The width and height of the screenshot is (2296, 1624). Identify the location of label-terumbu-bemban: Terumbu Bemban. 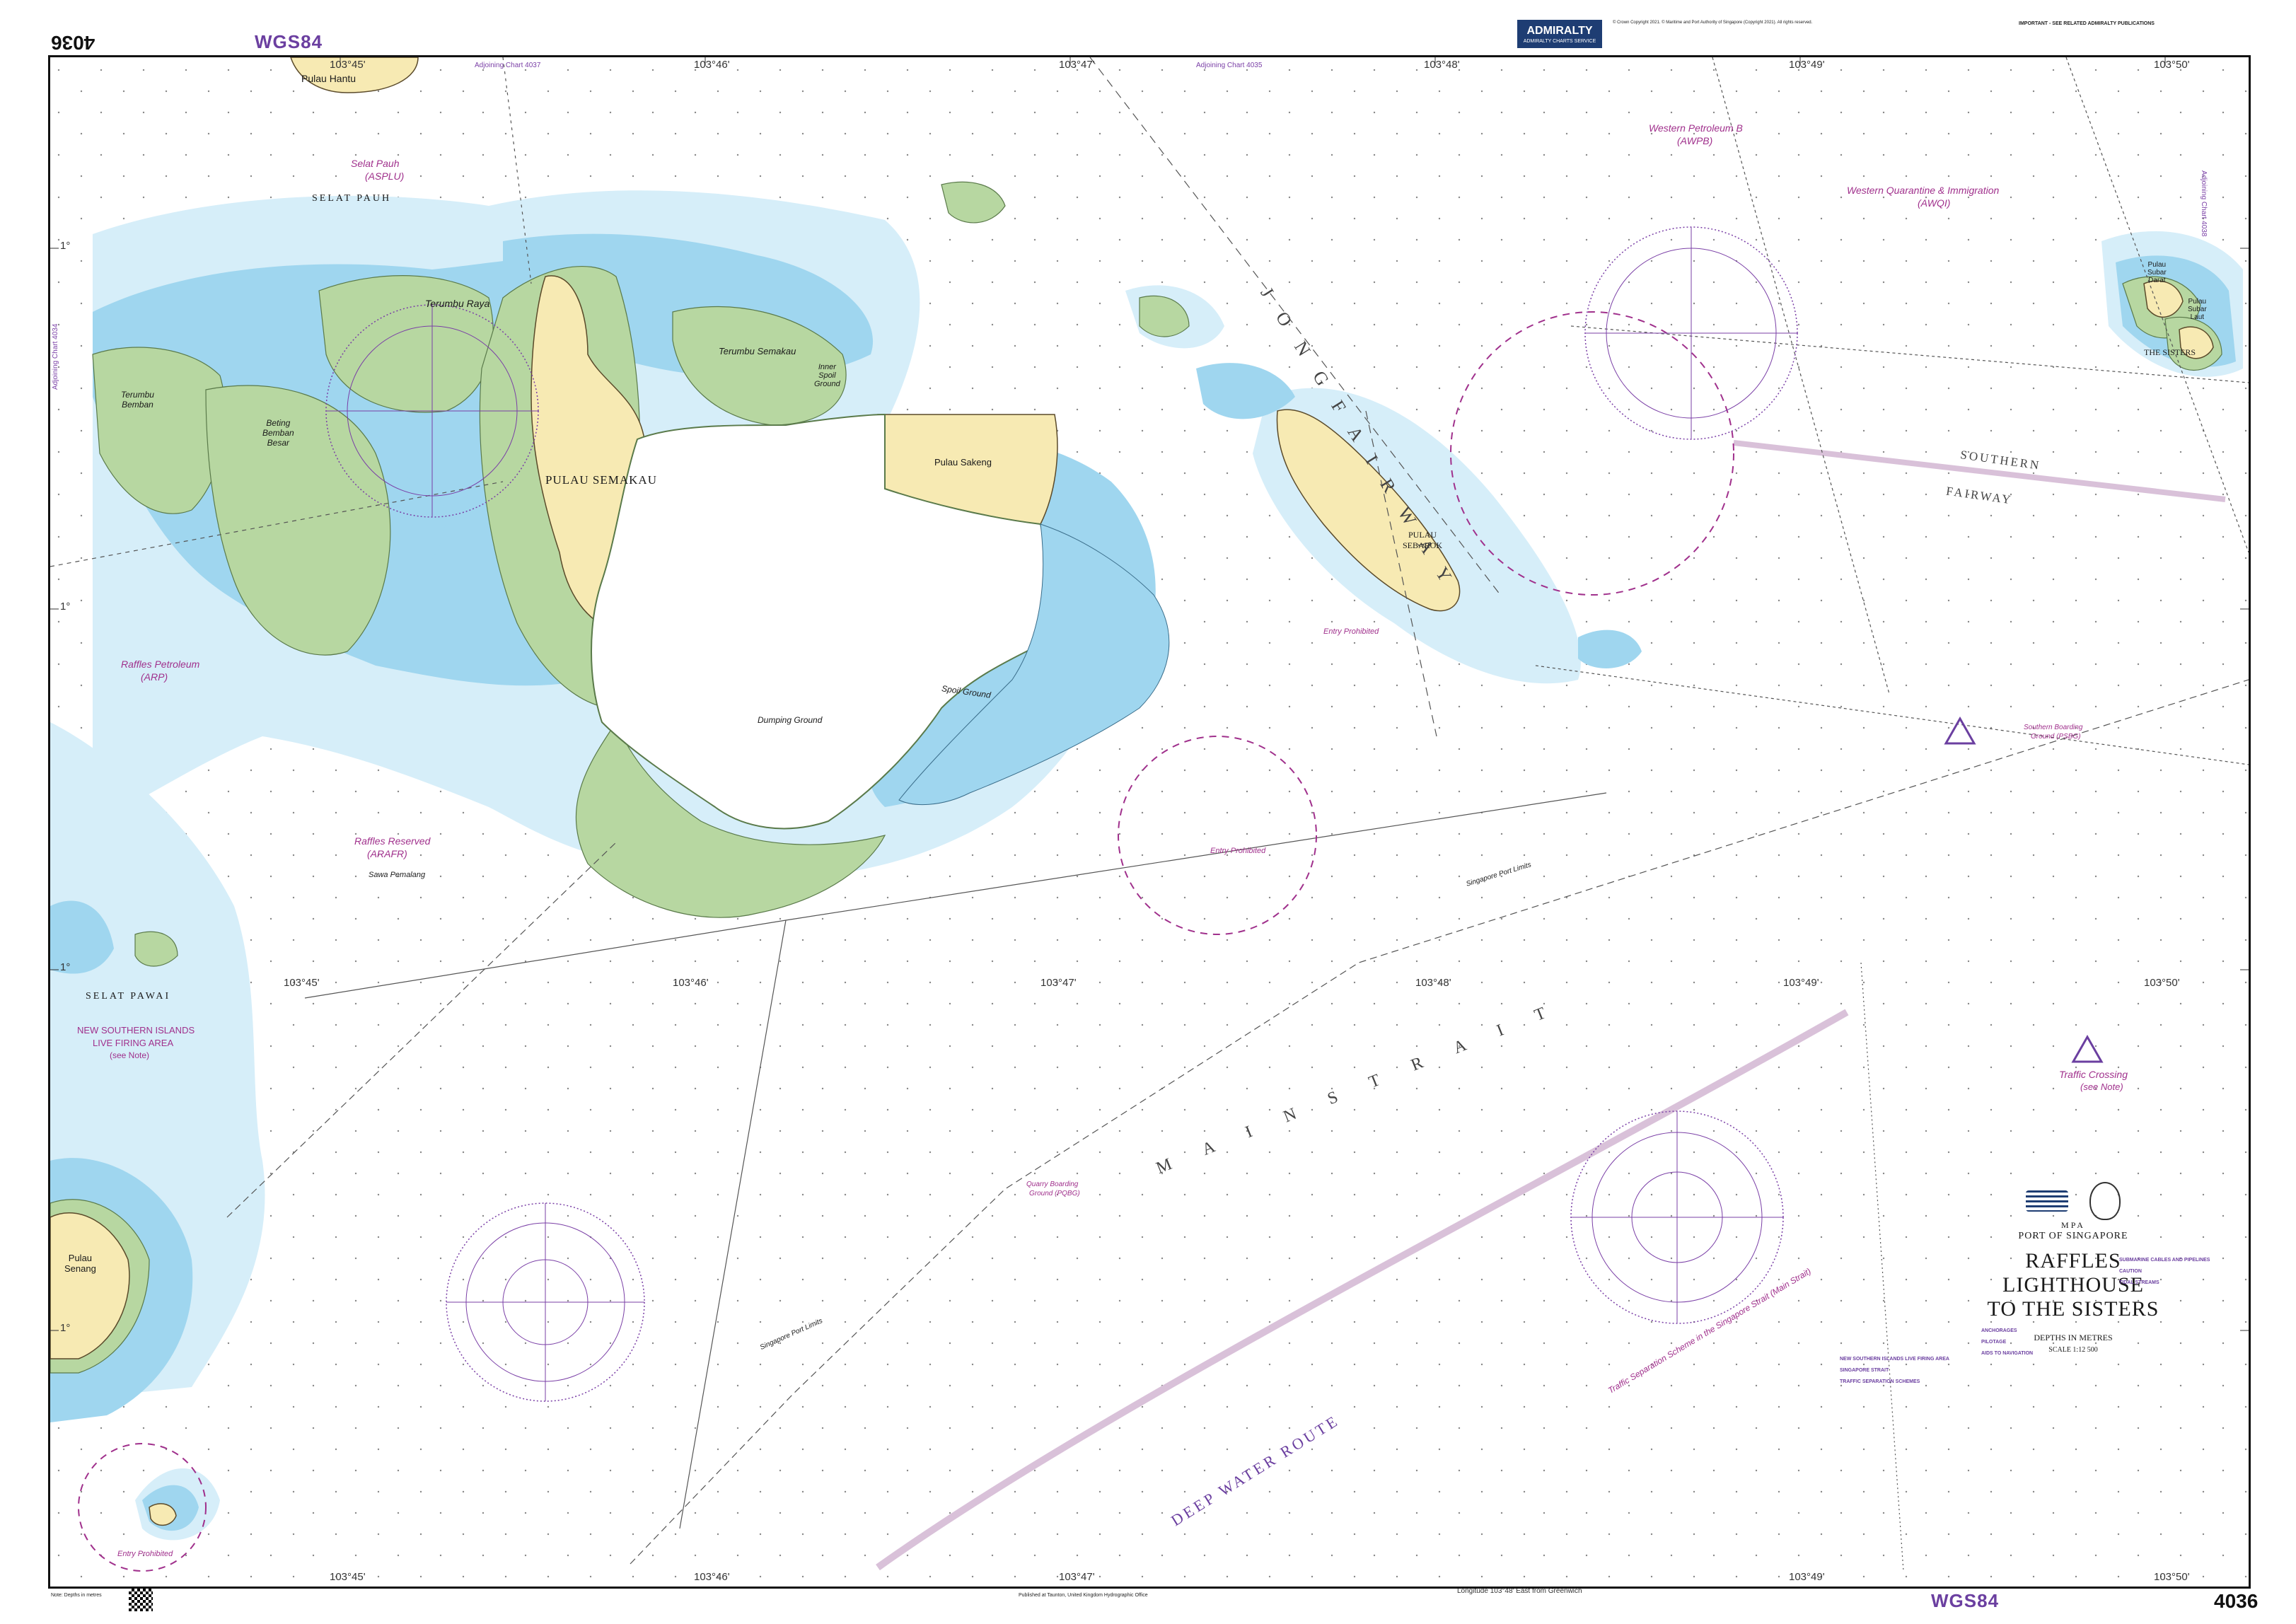
(137, 400).